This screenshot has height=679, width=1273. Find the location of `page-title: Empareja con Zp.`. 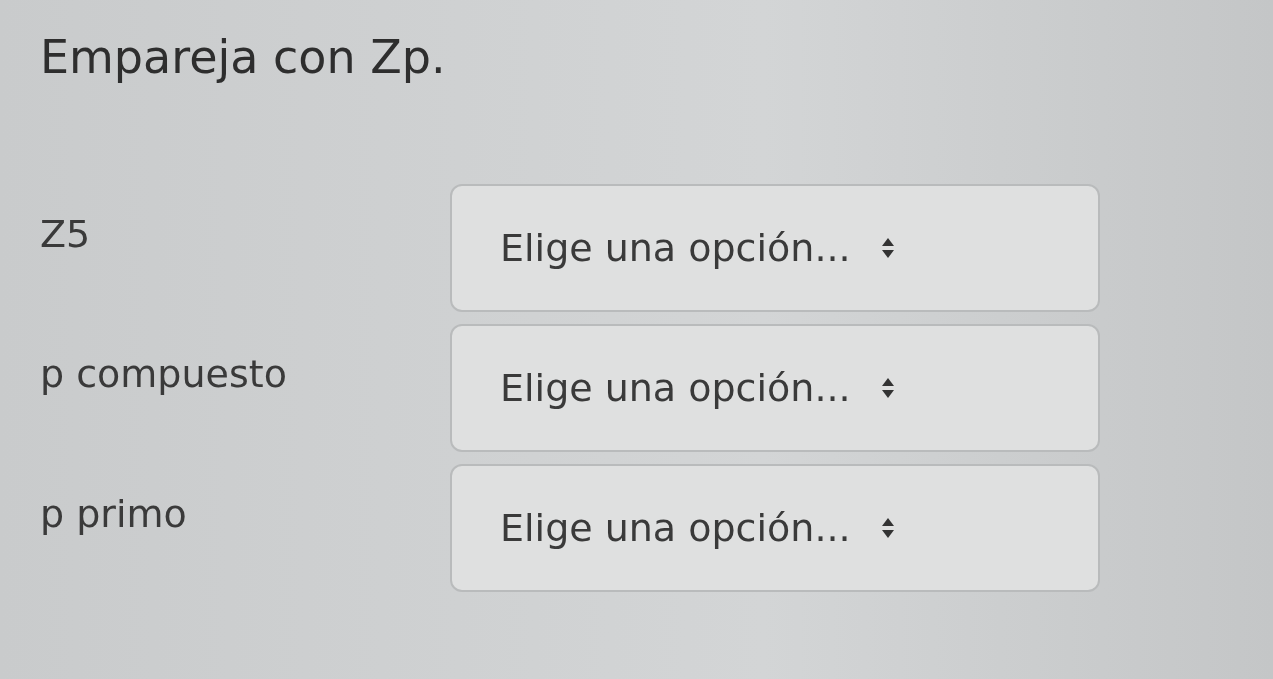

page-title: Empareja con Zp. is located at coordinates (243, 57).